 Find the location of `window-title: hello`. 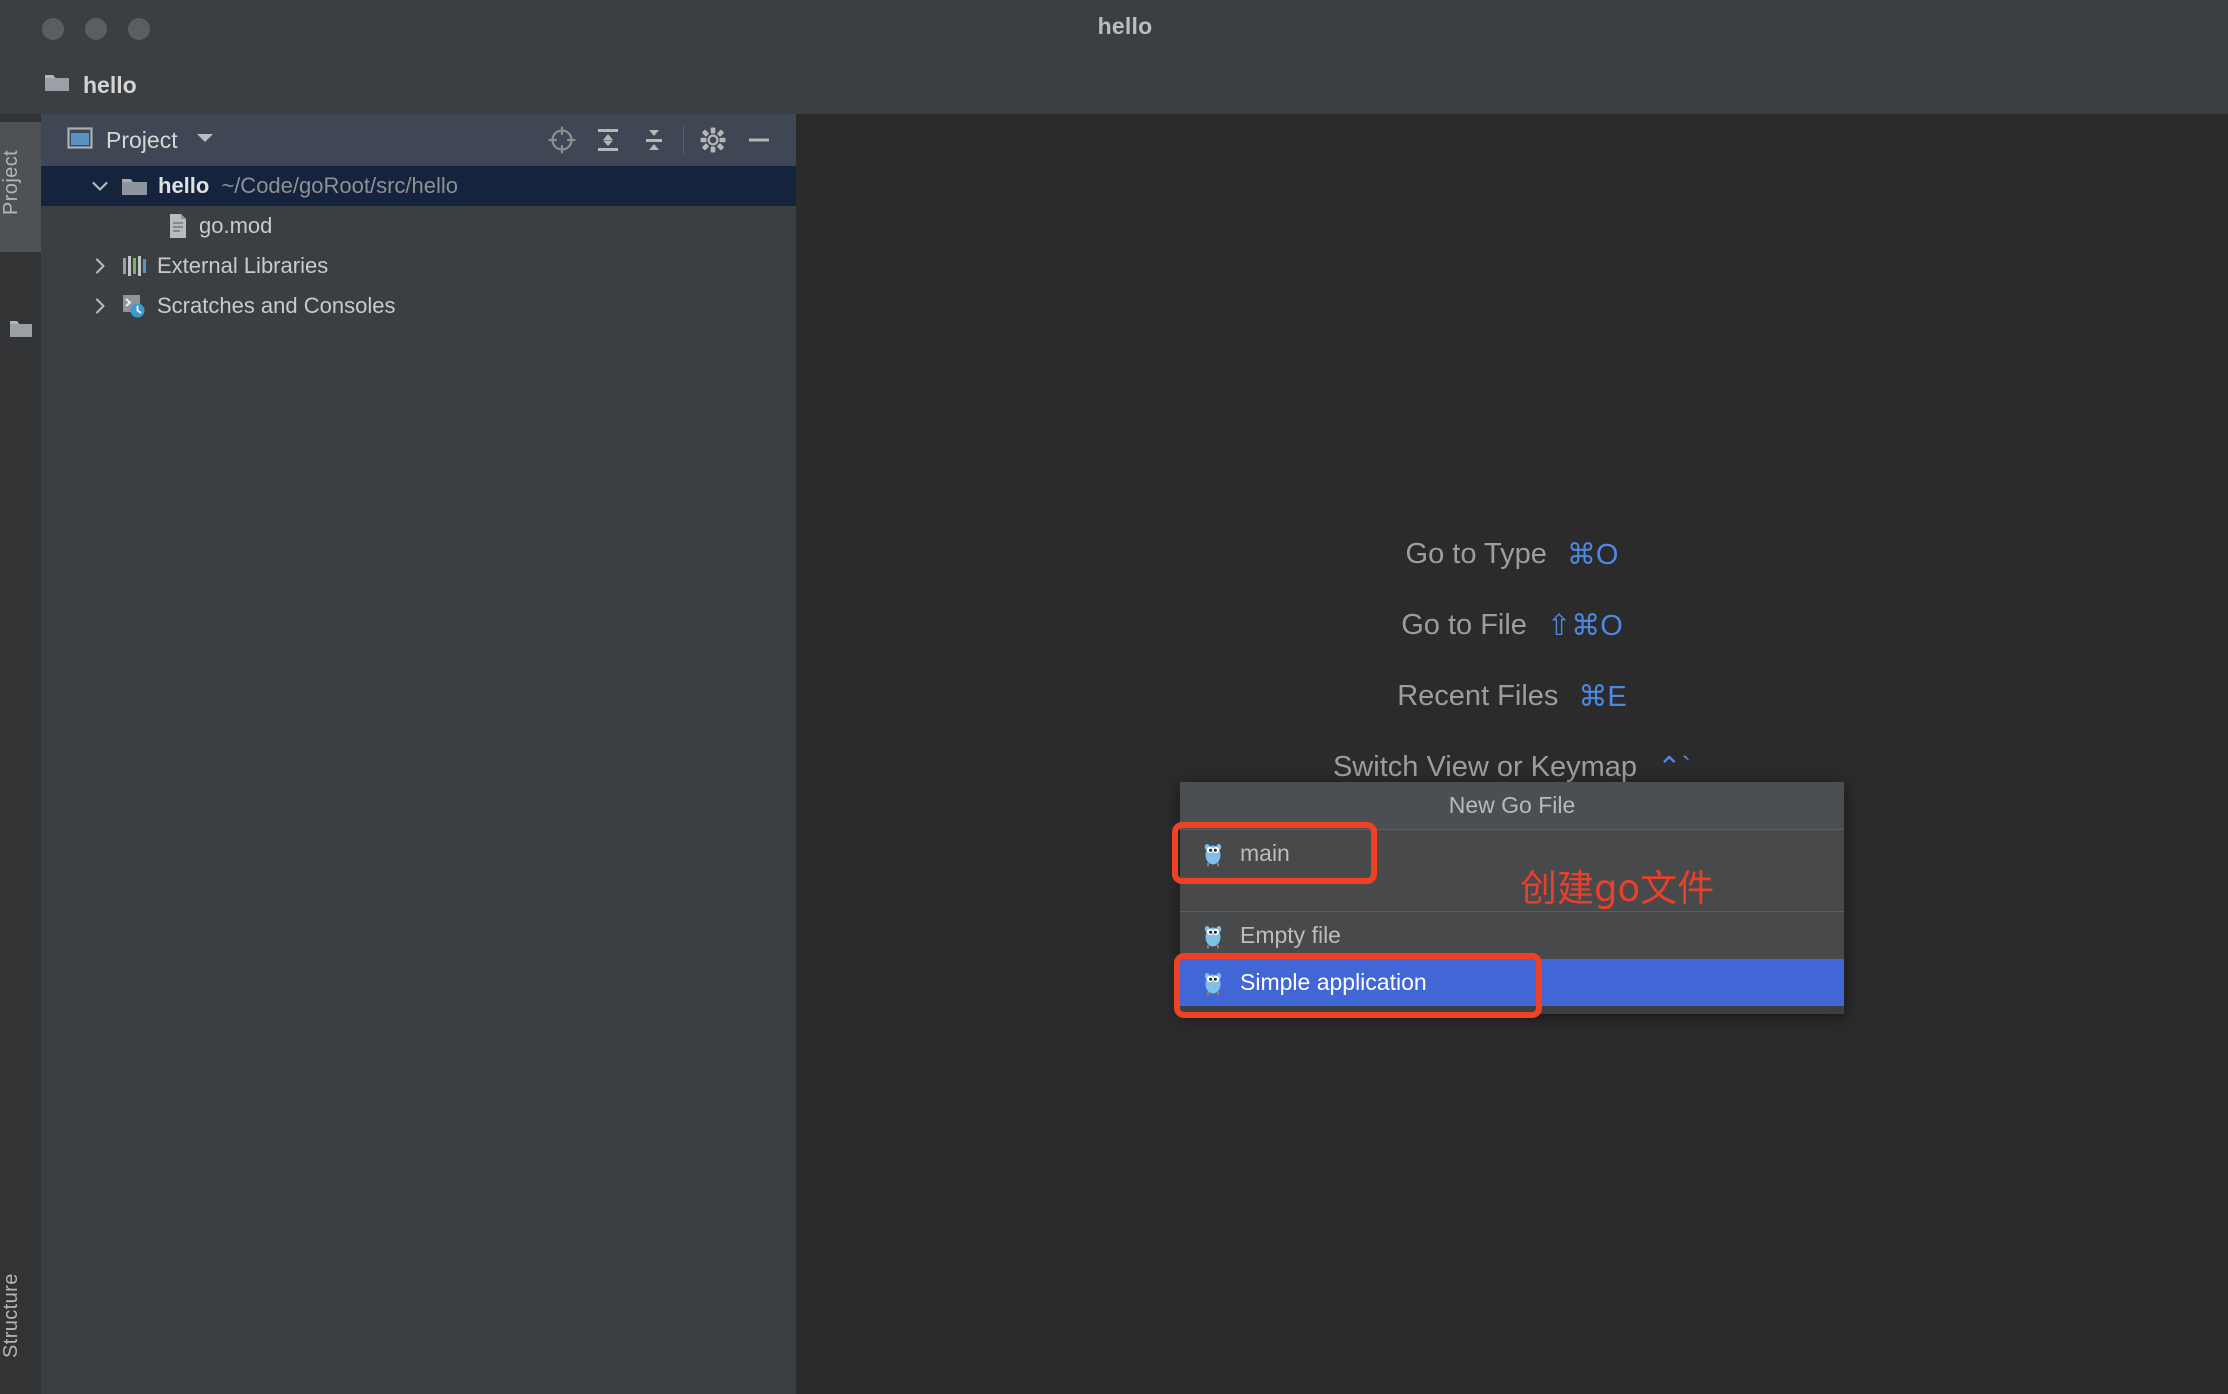

window-title: hello is located at coordinates (1125, 26).